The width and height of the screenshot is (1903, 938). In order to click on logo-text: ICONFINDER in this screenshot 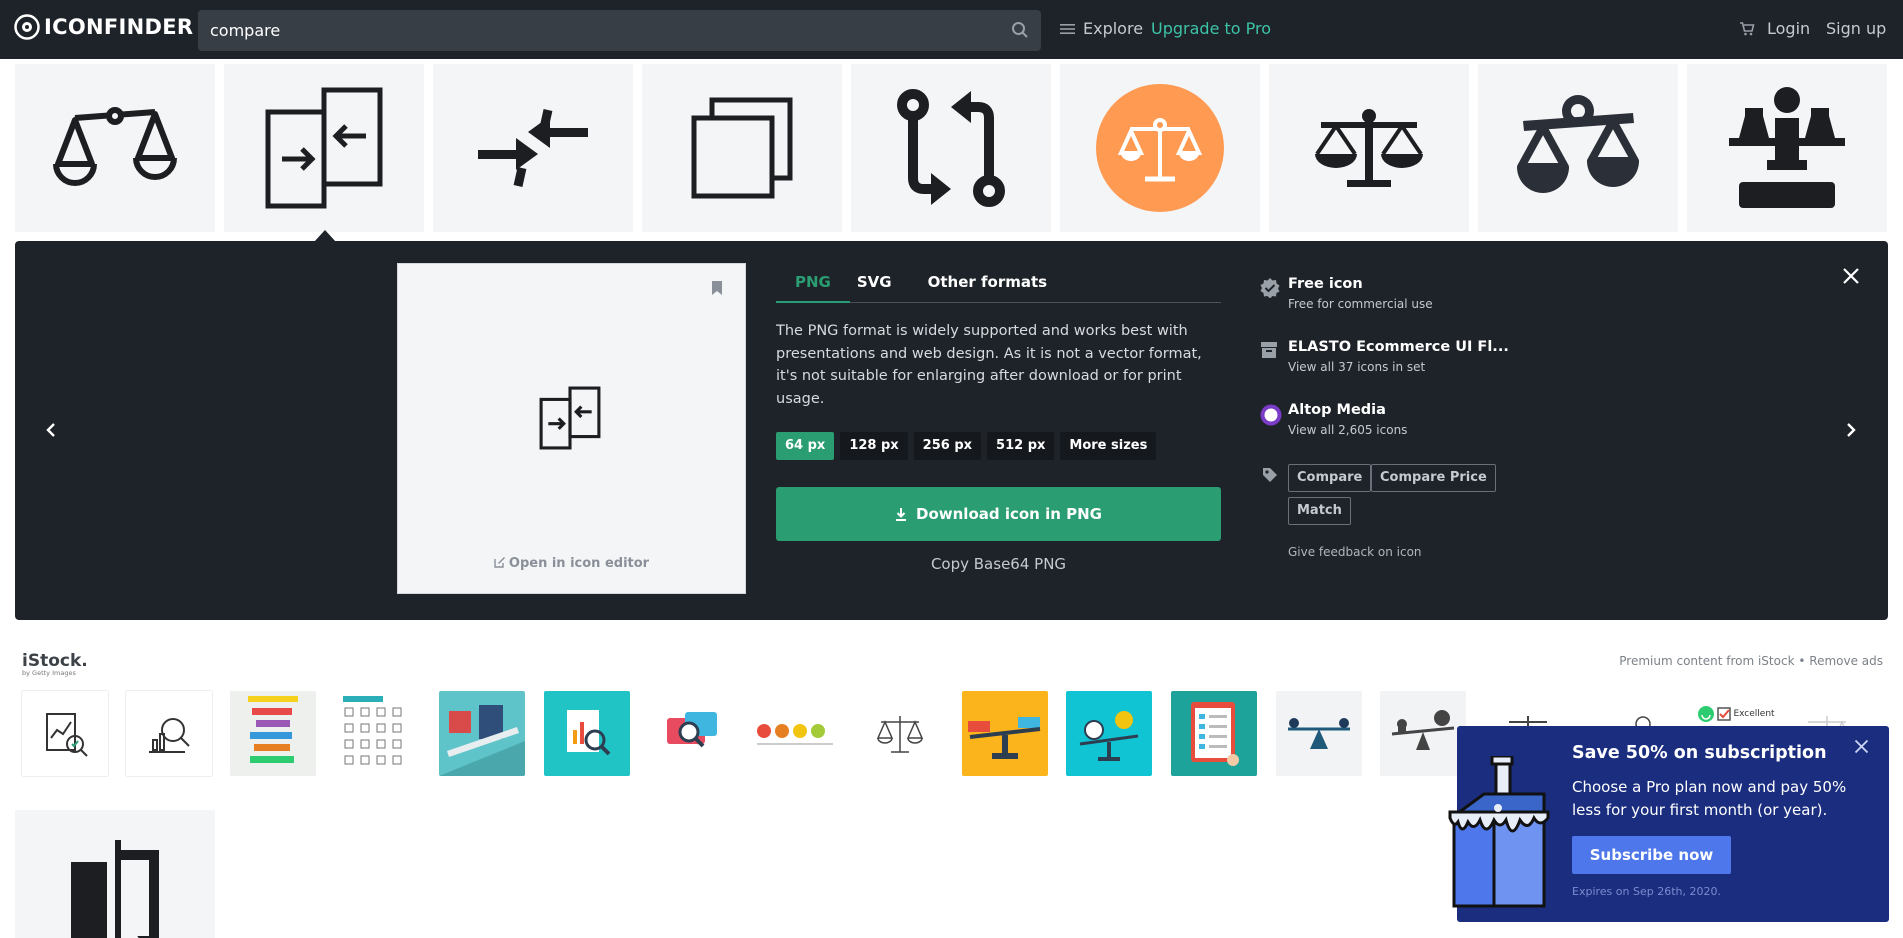, I will do `click(119, 27)`.